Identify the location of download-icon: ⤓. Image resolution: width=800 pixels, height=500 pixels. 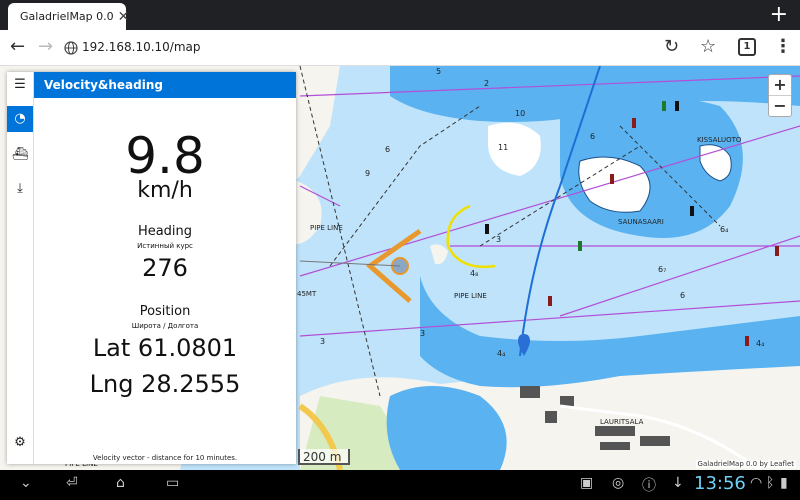
(20, 189).